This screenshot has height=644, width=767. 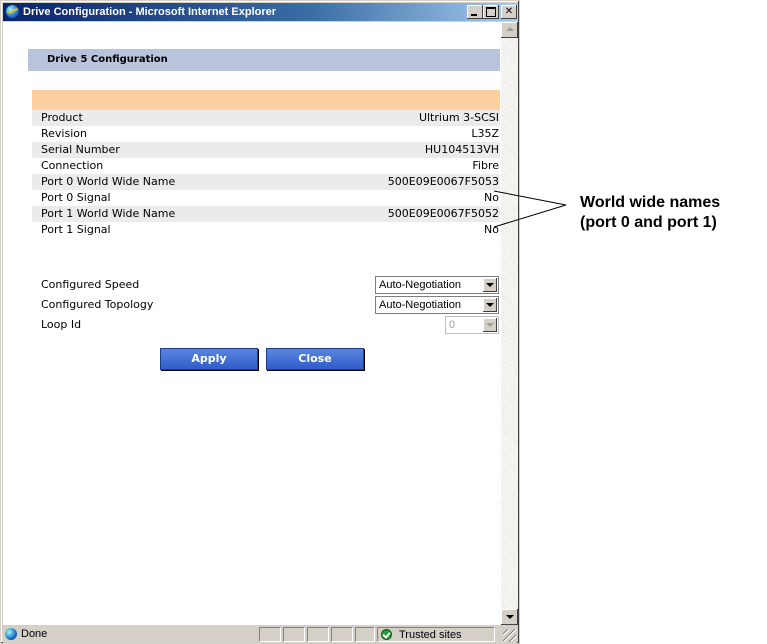 I want to click on scroll-down-button, so click(x=509, y=617).